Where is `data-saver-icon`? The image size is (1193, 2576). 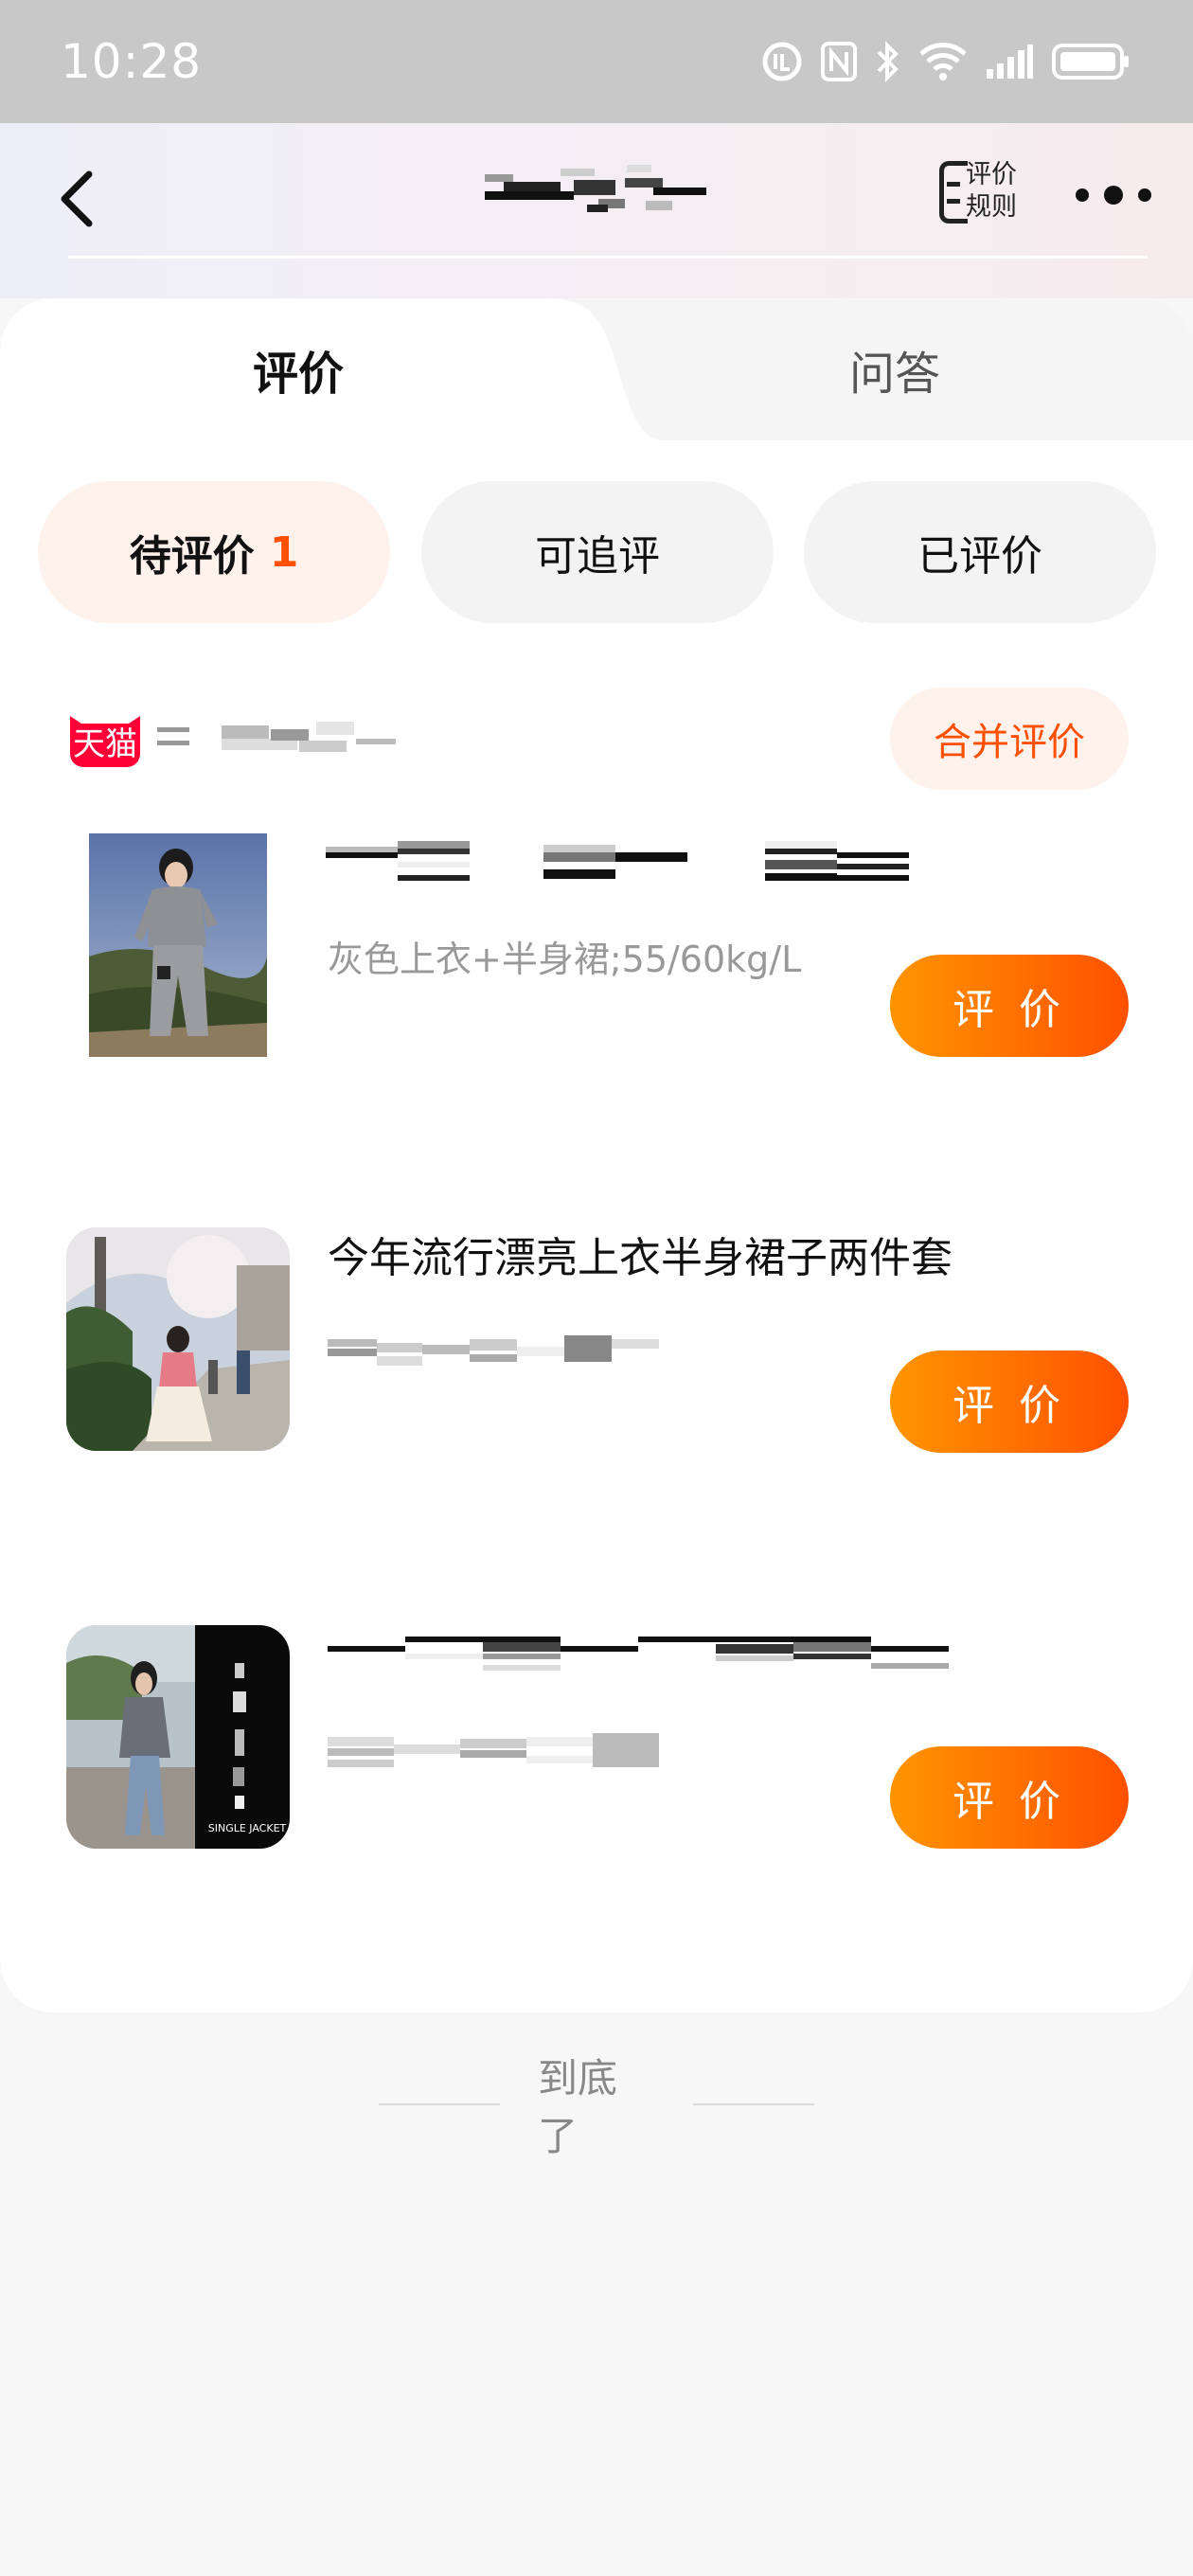
data-saver-icon is located at coordinates (782, 61).